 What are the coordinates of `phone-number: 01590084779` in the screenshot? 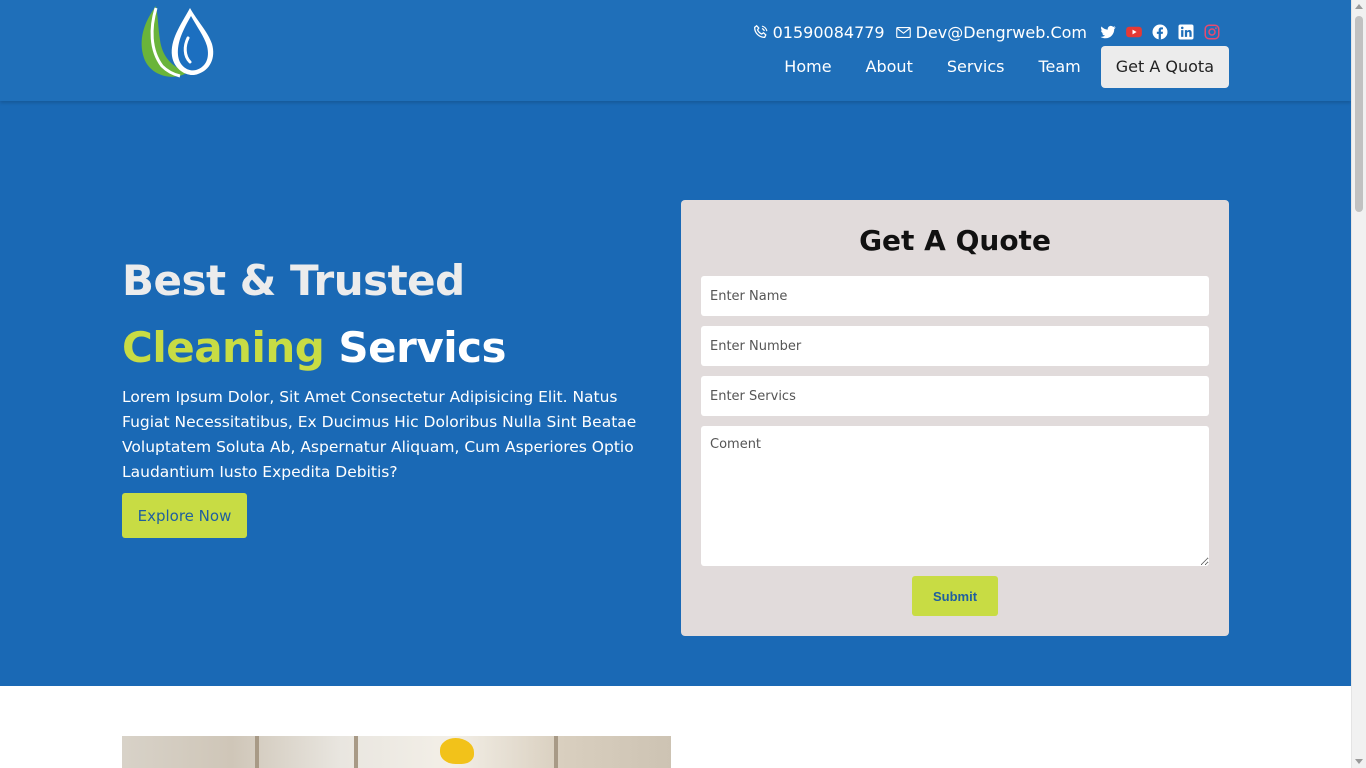 It's located at (828, 32).